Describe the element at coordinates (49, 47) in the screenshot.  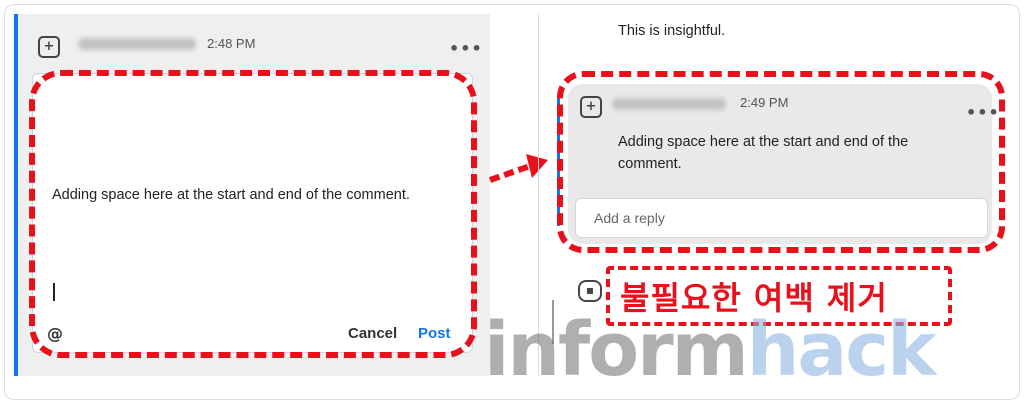
I see `comment-add-icon: +` at that location.